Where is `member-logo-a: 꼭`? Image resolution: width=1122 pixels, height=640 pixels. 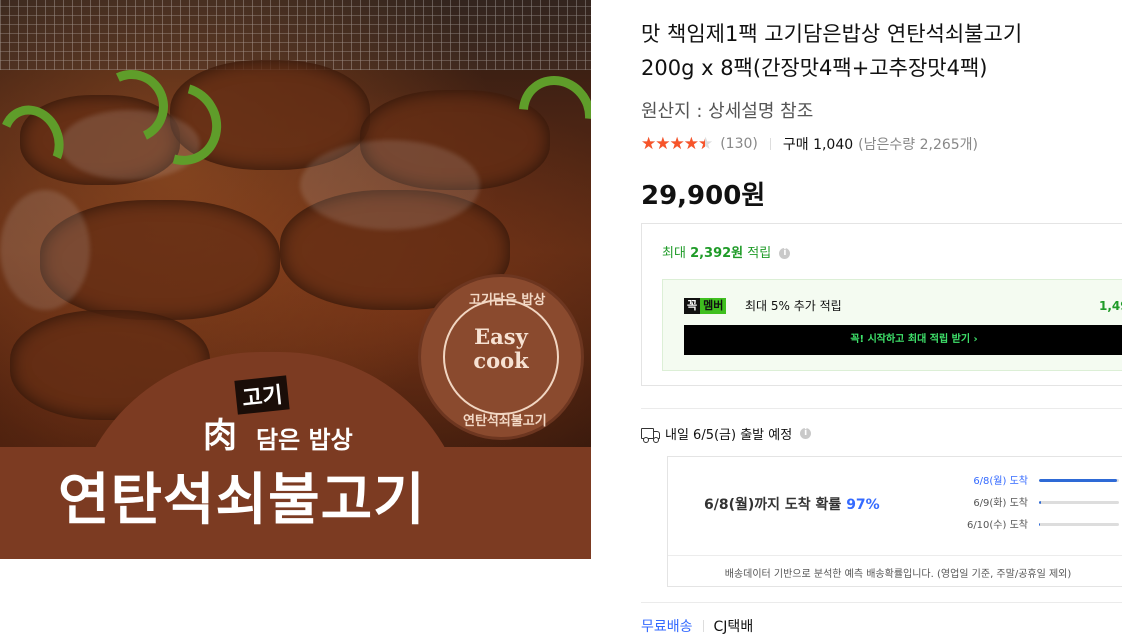
member-logo-a: 꼭 is located at coordinates (692, 306).